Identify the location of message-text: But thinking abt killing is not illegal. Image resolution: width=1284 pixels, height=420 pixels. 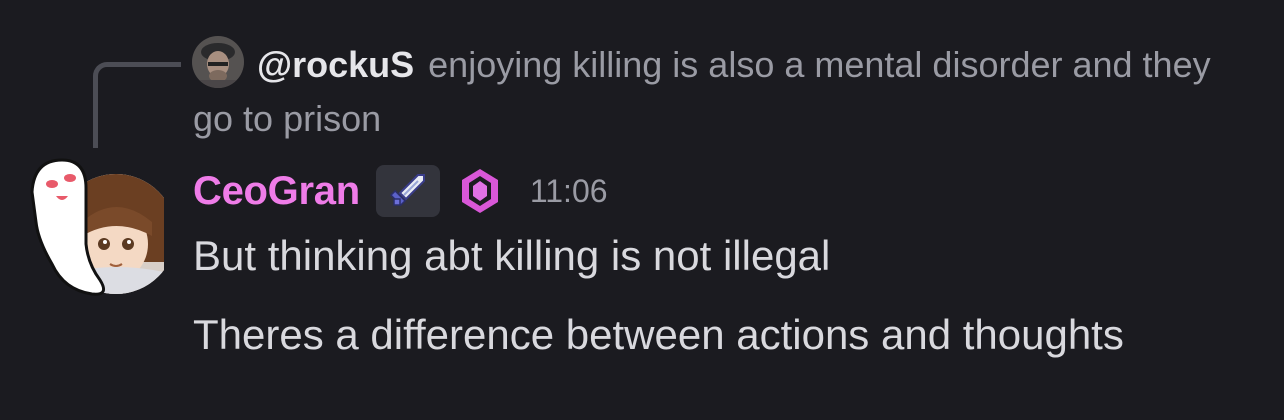
(512, 255).